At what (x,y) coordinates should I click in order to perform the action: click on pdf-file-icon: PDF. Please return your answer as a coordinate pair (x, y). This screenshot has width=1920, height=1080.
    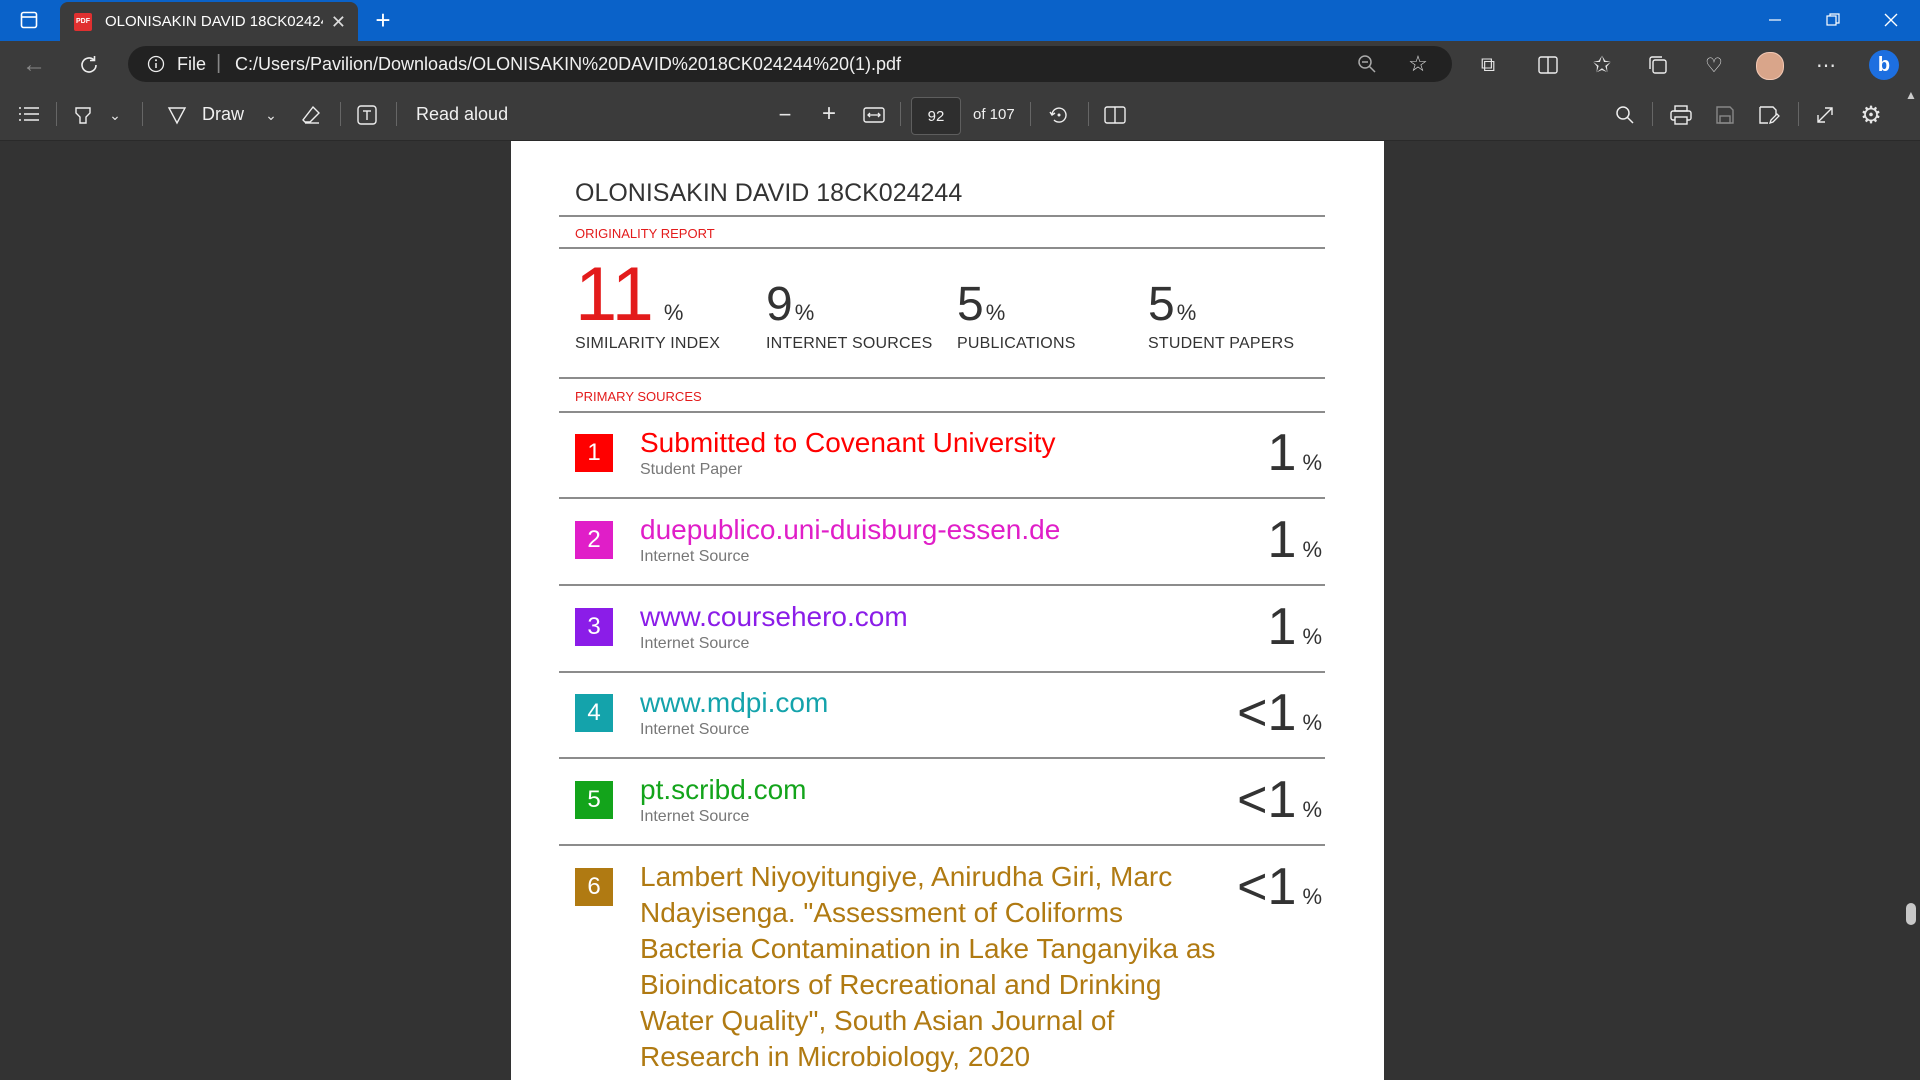
    Looking at the image, I should click on (83, 21).